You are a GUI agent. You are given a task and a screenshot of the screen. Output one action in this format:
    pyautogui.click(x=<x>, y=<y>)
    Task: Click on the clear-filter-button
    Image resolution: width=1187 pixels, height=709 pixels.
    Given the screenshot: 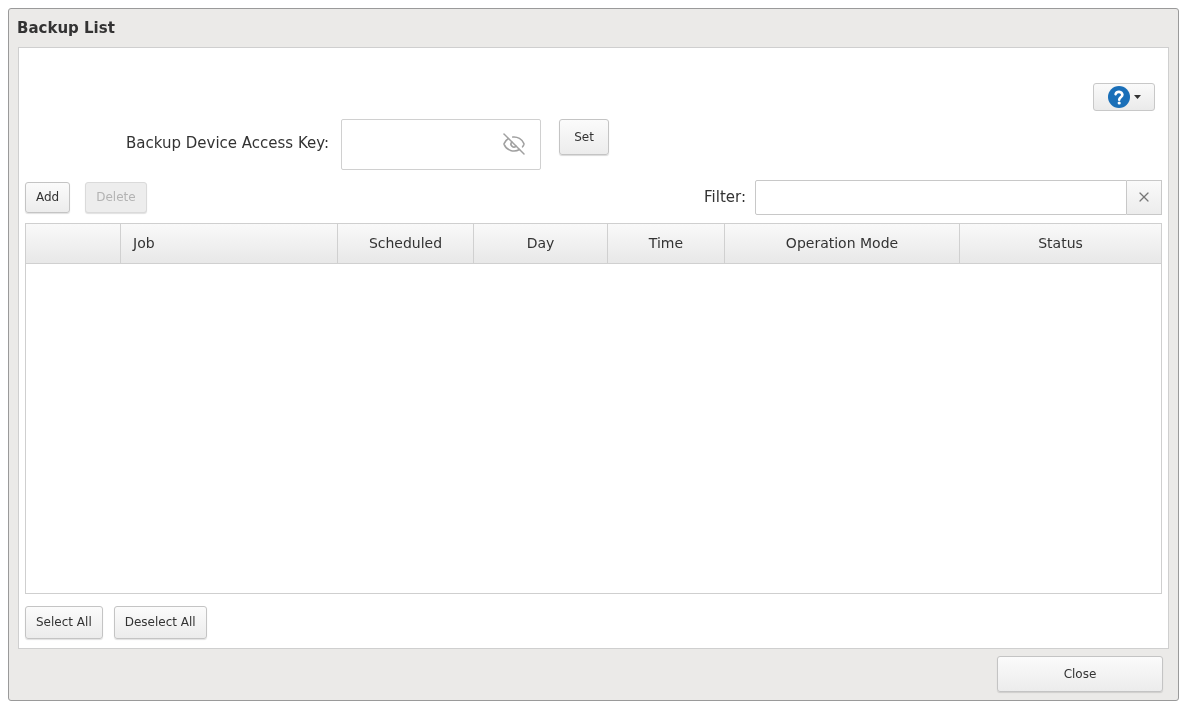 What is the action you would take?
    pyautogui.click(x=1144, y=197)
    